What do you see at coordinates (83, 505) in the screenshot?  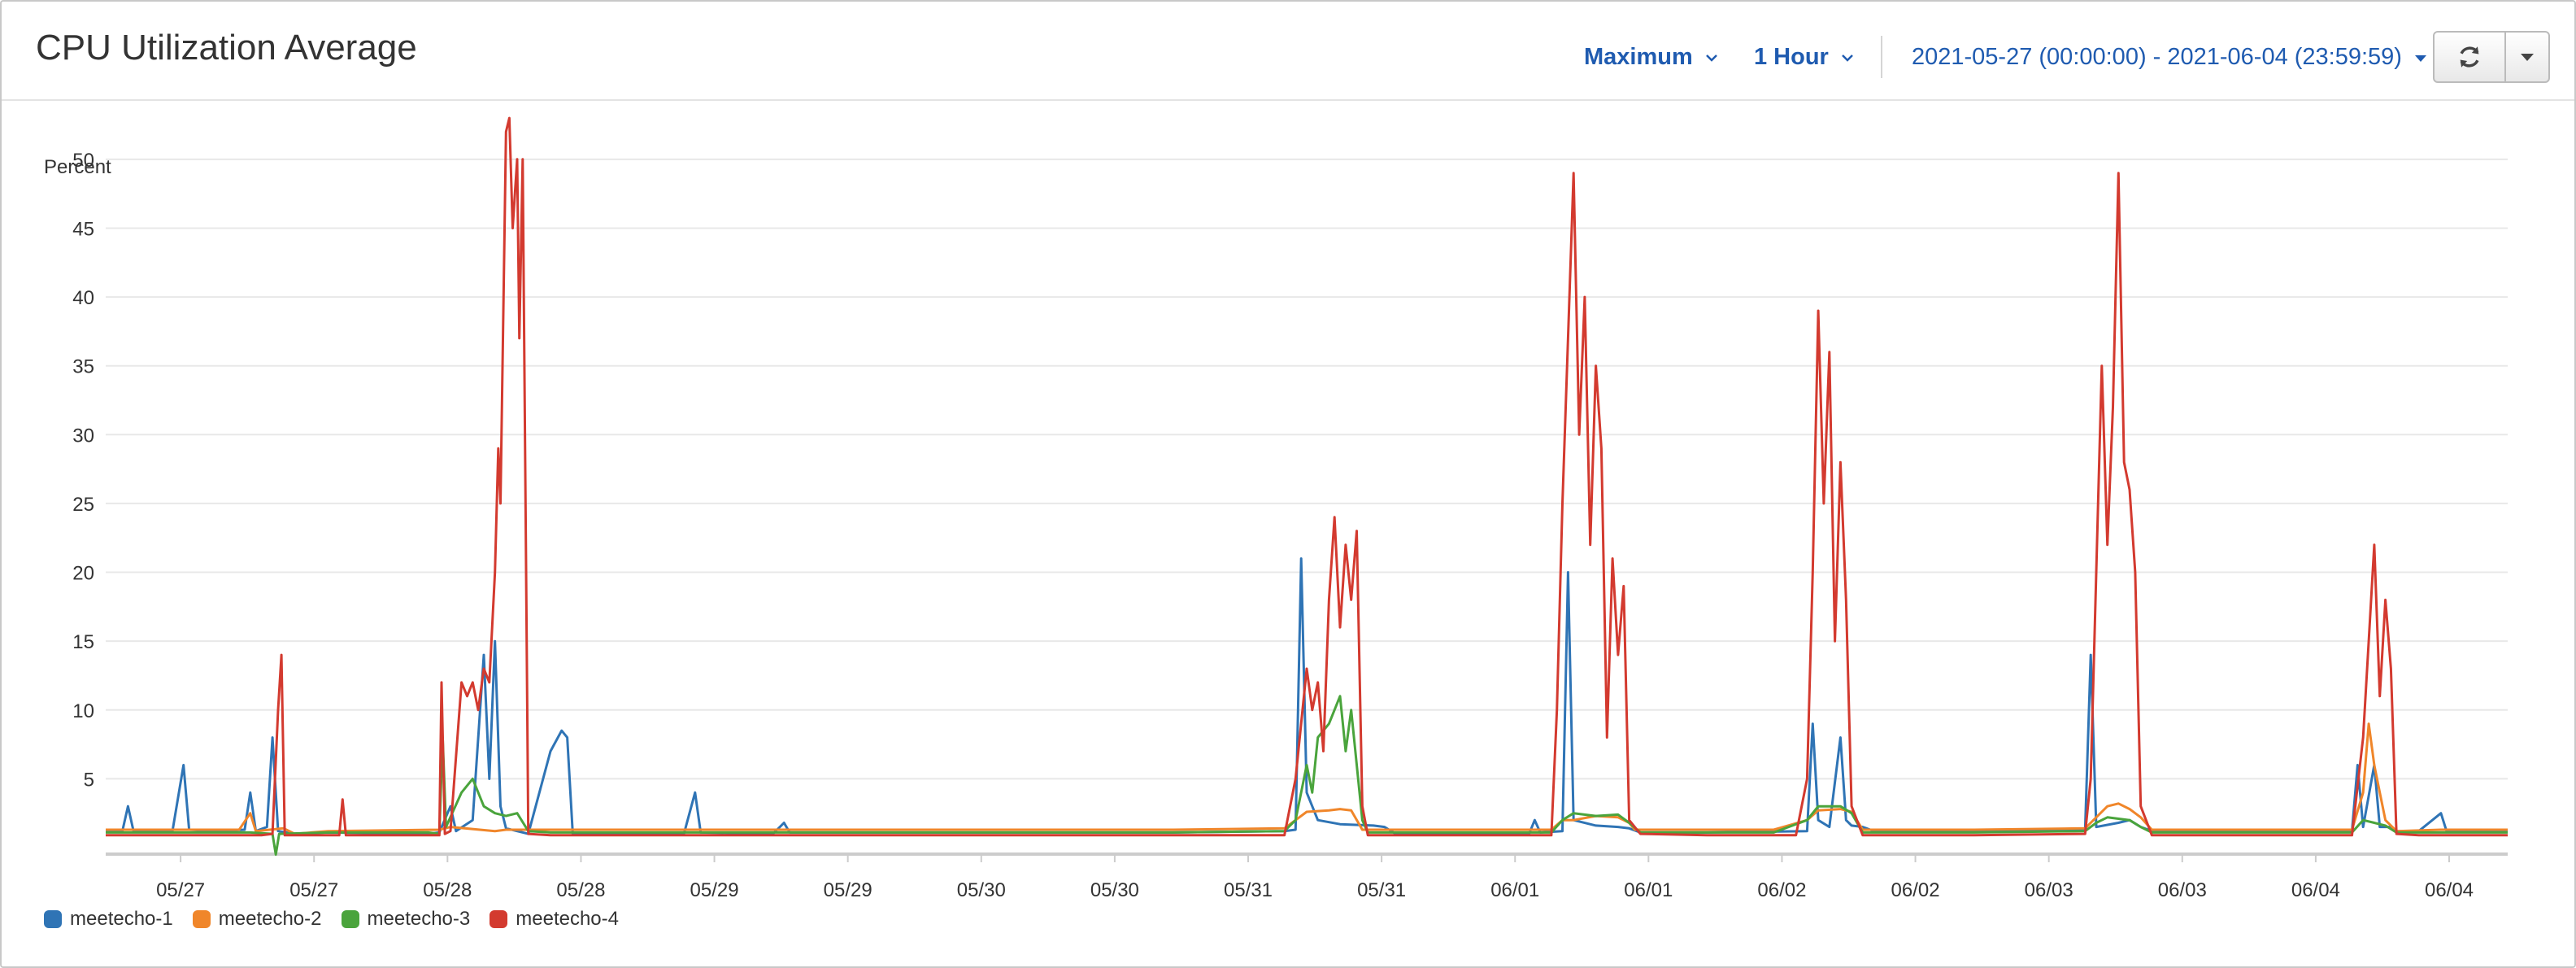 I see `y-tick-label: 25` at bounding box center [83, 505].